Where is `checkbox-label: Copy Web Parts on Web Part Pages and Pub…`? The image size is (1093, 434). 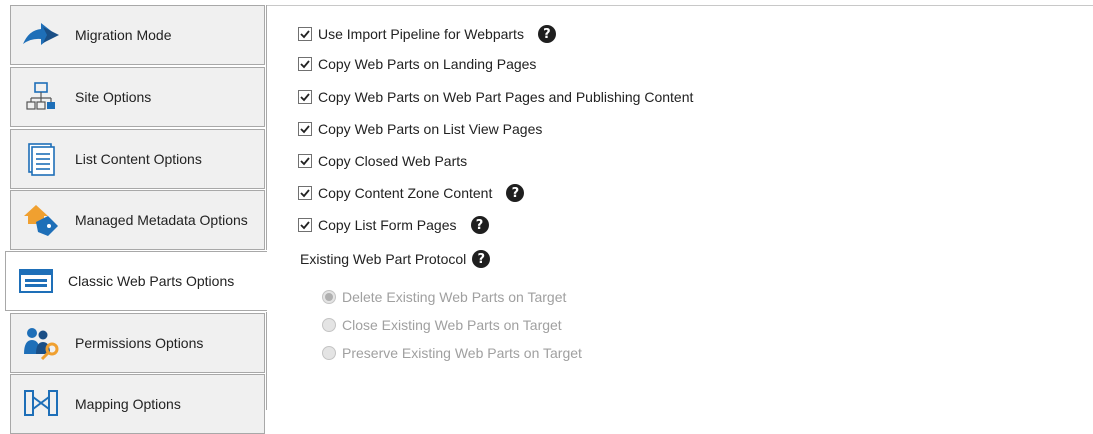 checkbox-label: Copy Web Parts on Web Part Pages and Pub… is located at coordinates (505, 97).